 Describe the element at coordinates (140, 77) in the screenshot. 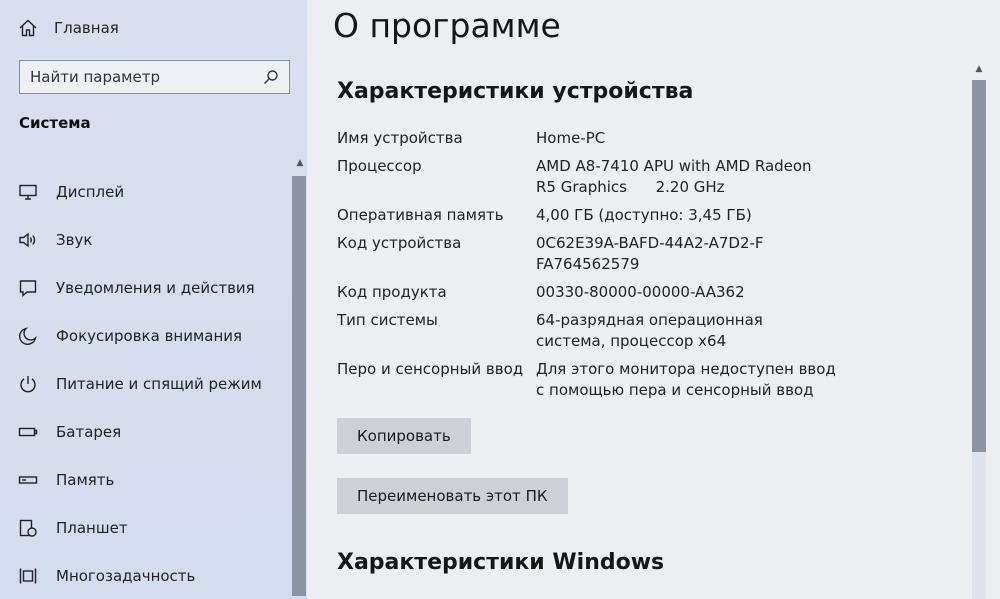

I see `search-input` at that location.